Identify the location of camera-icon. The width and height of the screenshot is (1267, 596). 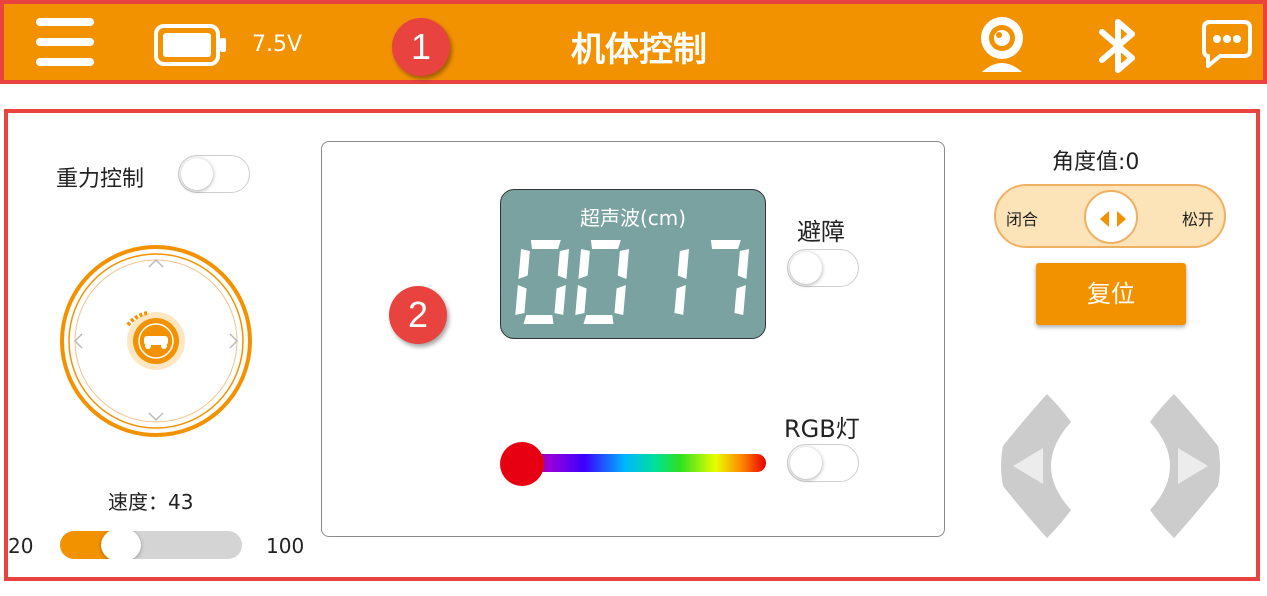
(1002, 45).